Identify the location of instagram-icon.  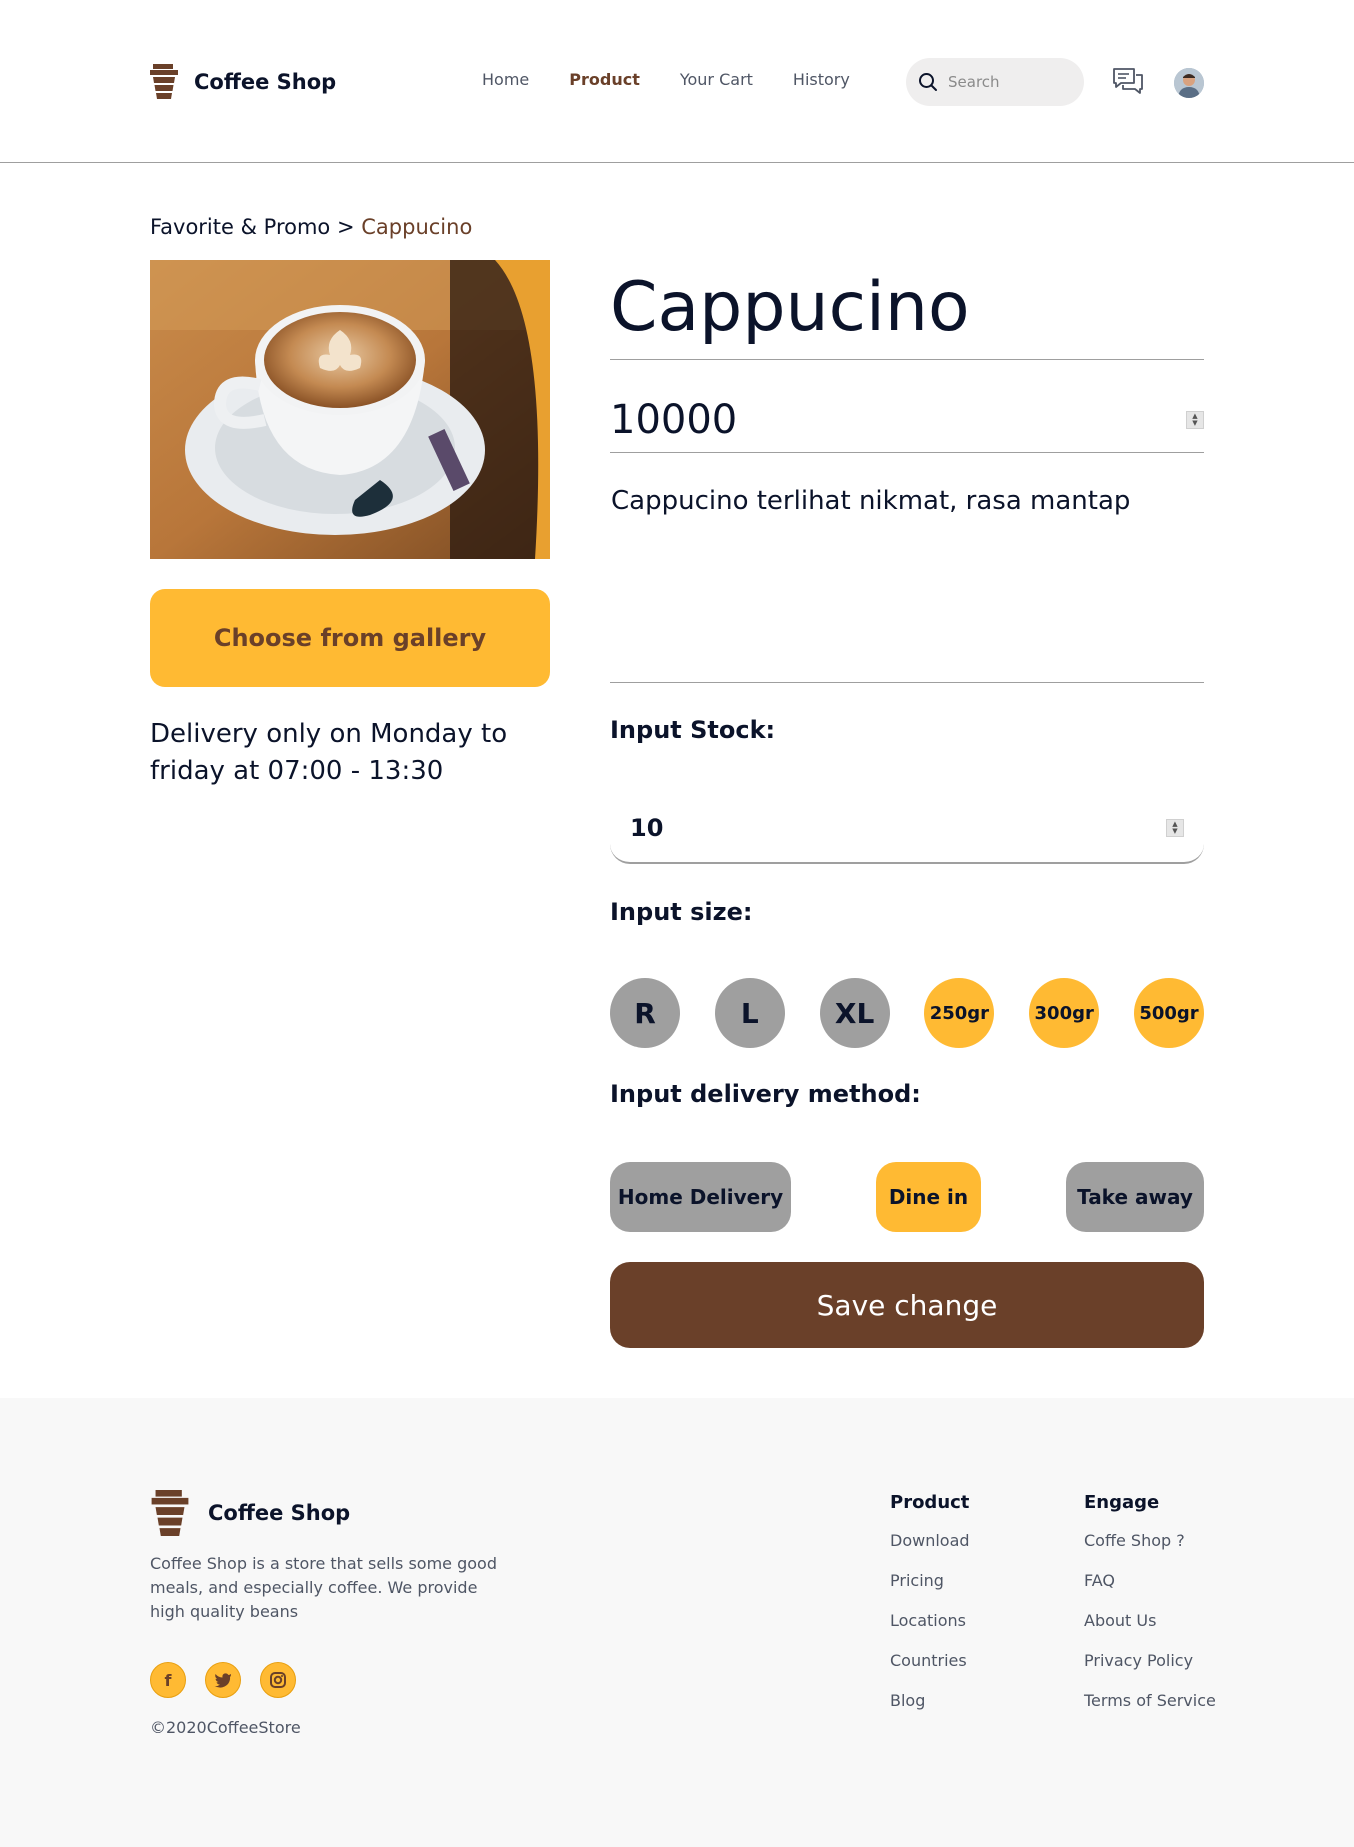
(278, 1680).